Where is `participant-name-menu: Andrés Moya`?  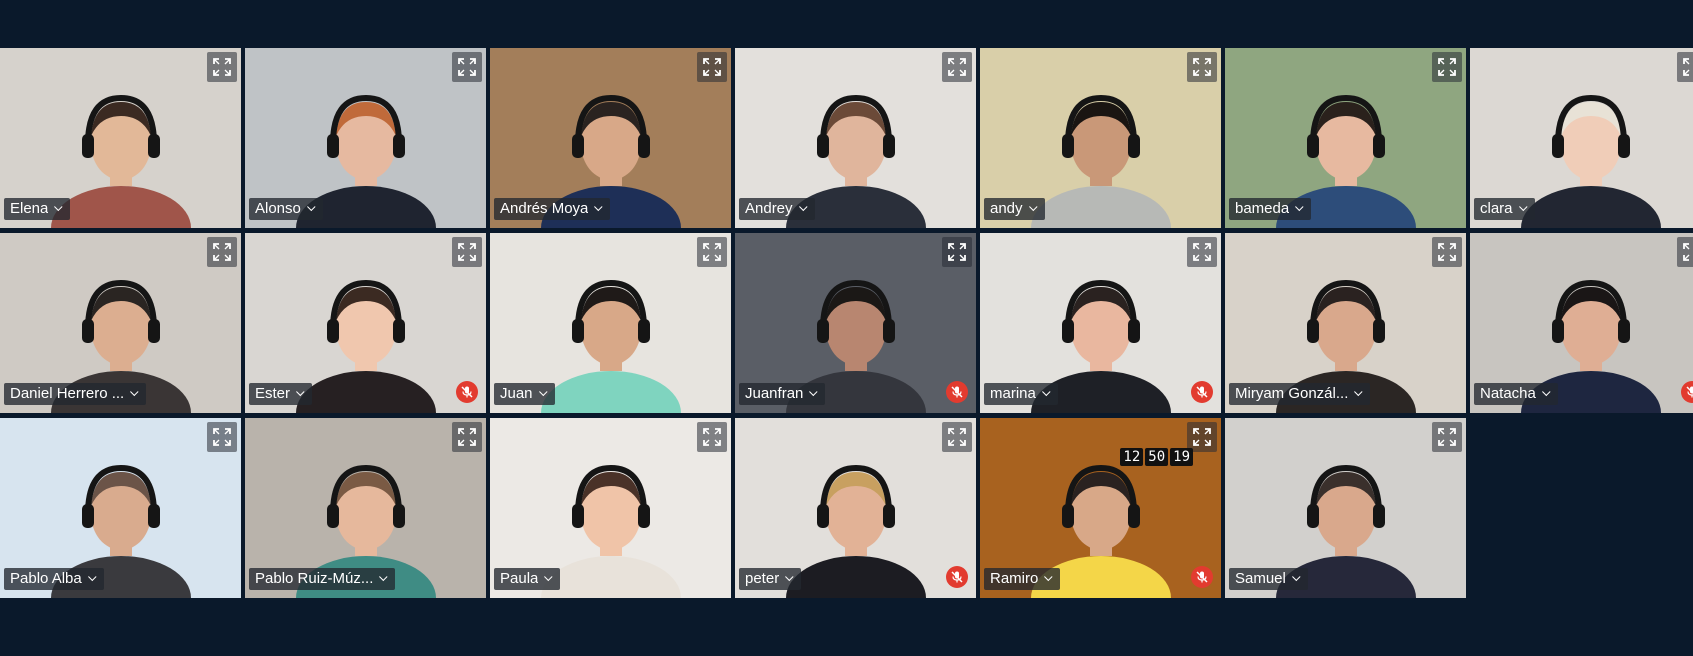
participant-name-menu: Andrés Moya is located at coordinates (552, 209).